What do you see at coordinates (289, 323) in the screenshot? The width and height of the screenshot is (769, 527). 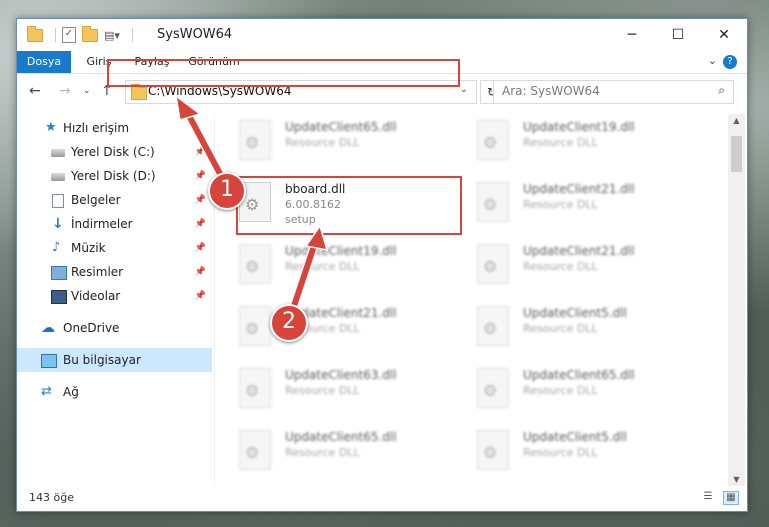 I see `step-badge-2: 2` at bounding box center [289, 323].